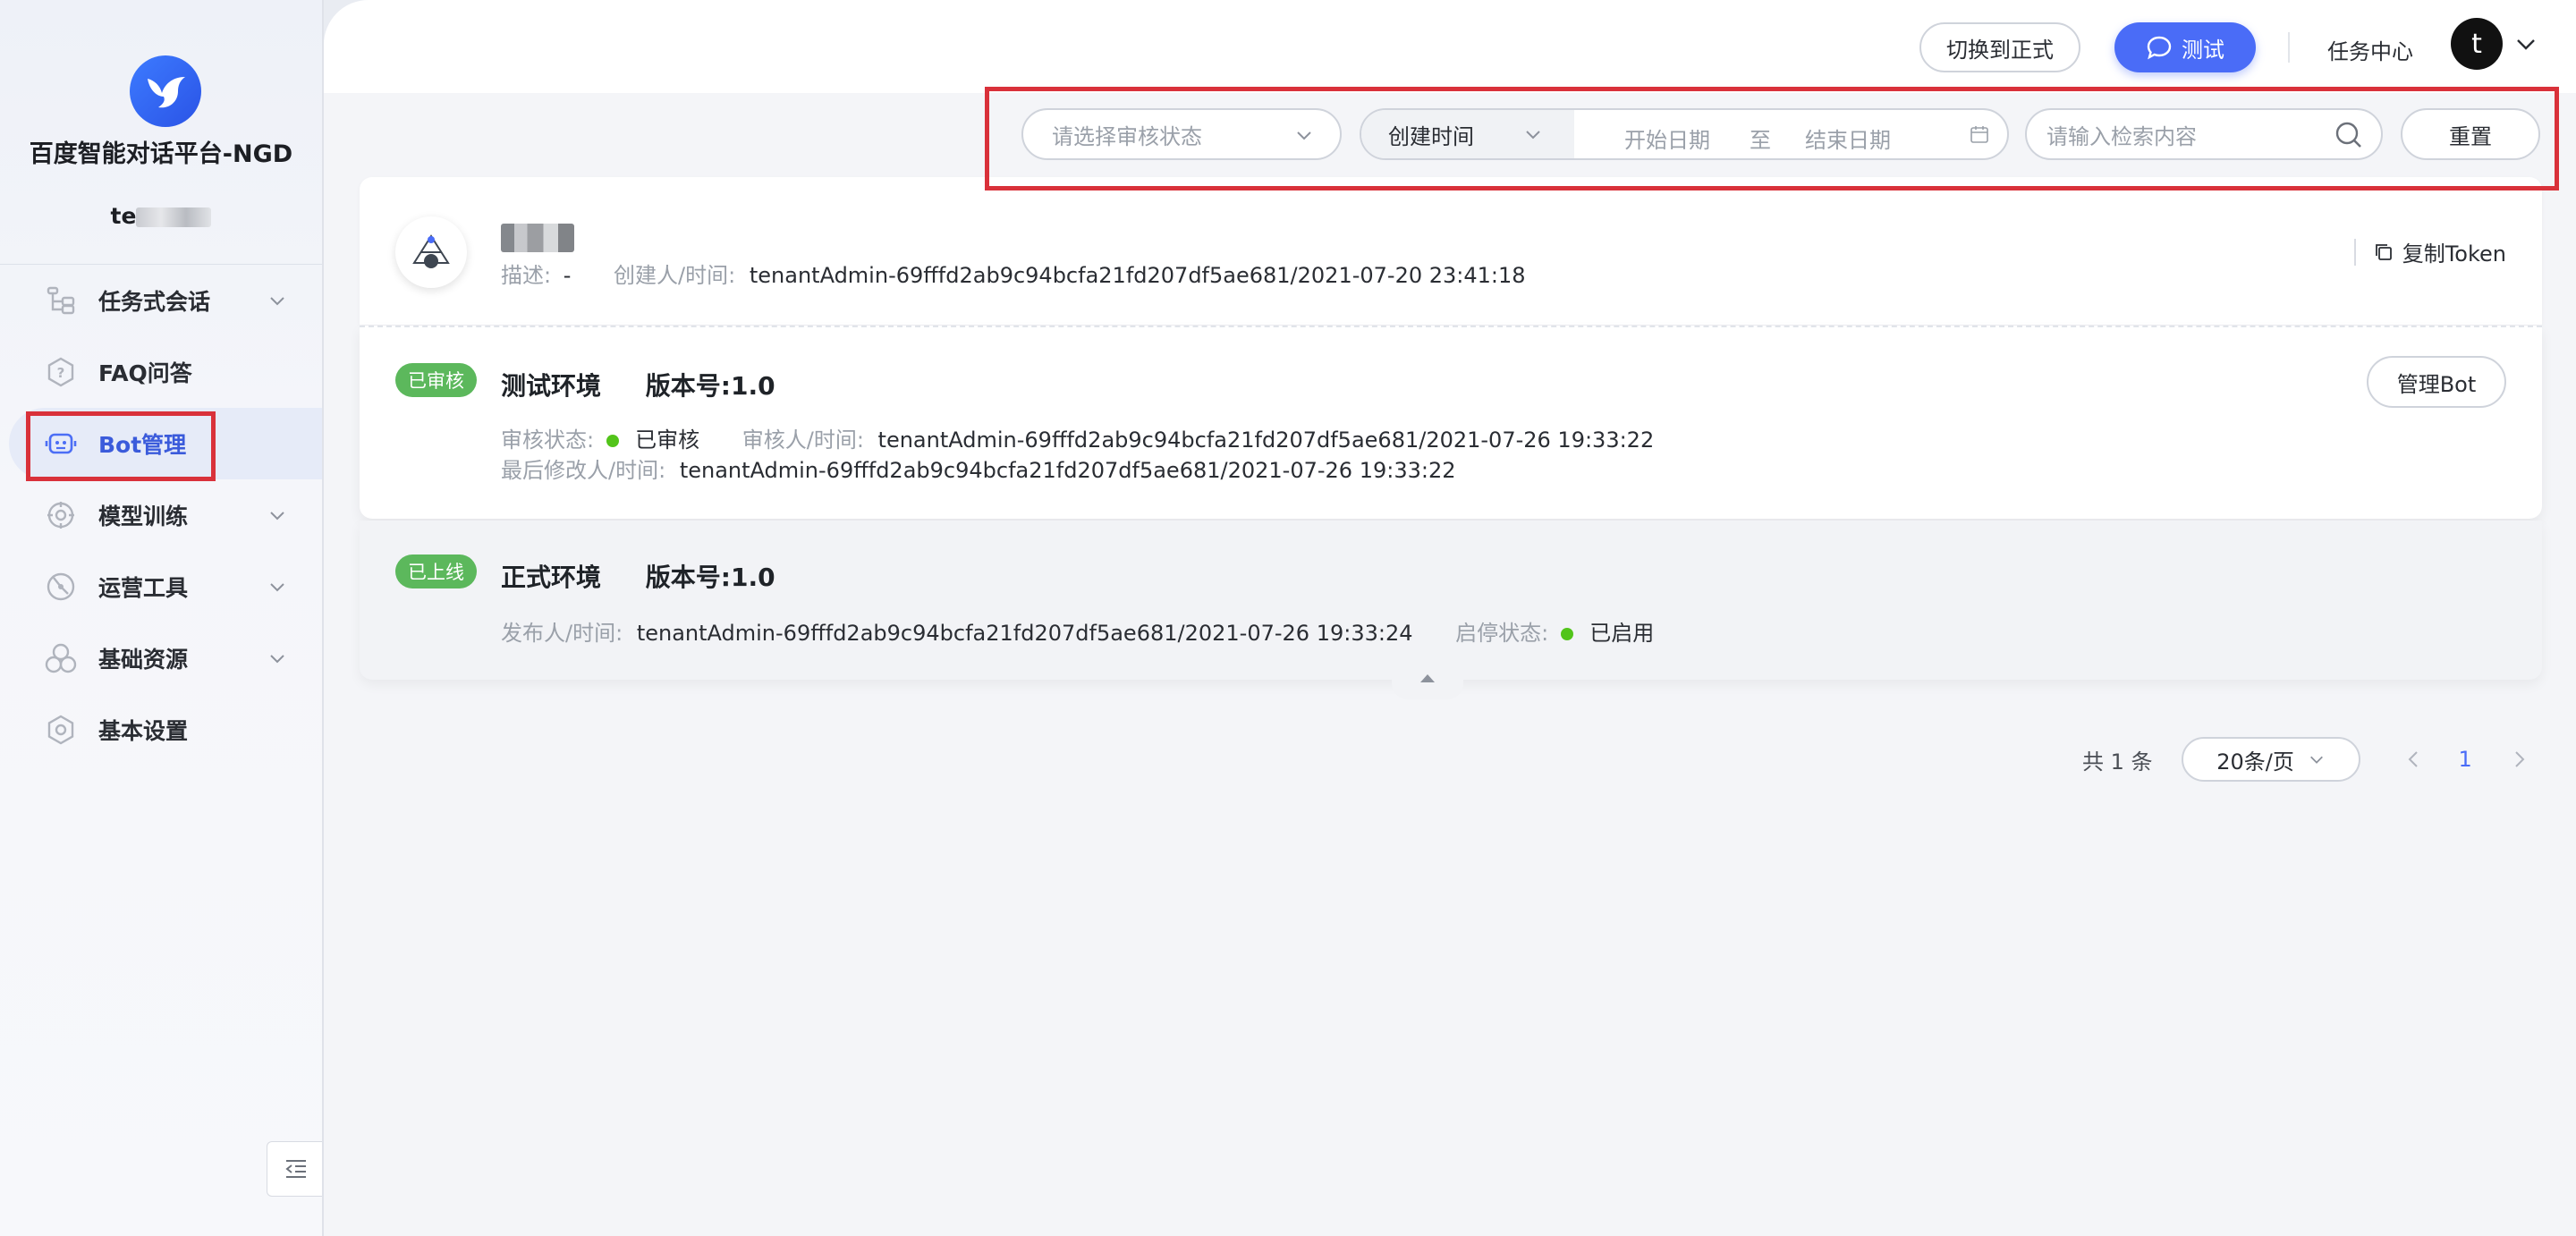 This screenshot has height=1236, width=2576. I want to click on sidebar-item-faq: ? FAQ问答, so click(161, 372).